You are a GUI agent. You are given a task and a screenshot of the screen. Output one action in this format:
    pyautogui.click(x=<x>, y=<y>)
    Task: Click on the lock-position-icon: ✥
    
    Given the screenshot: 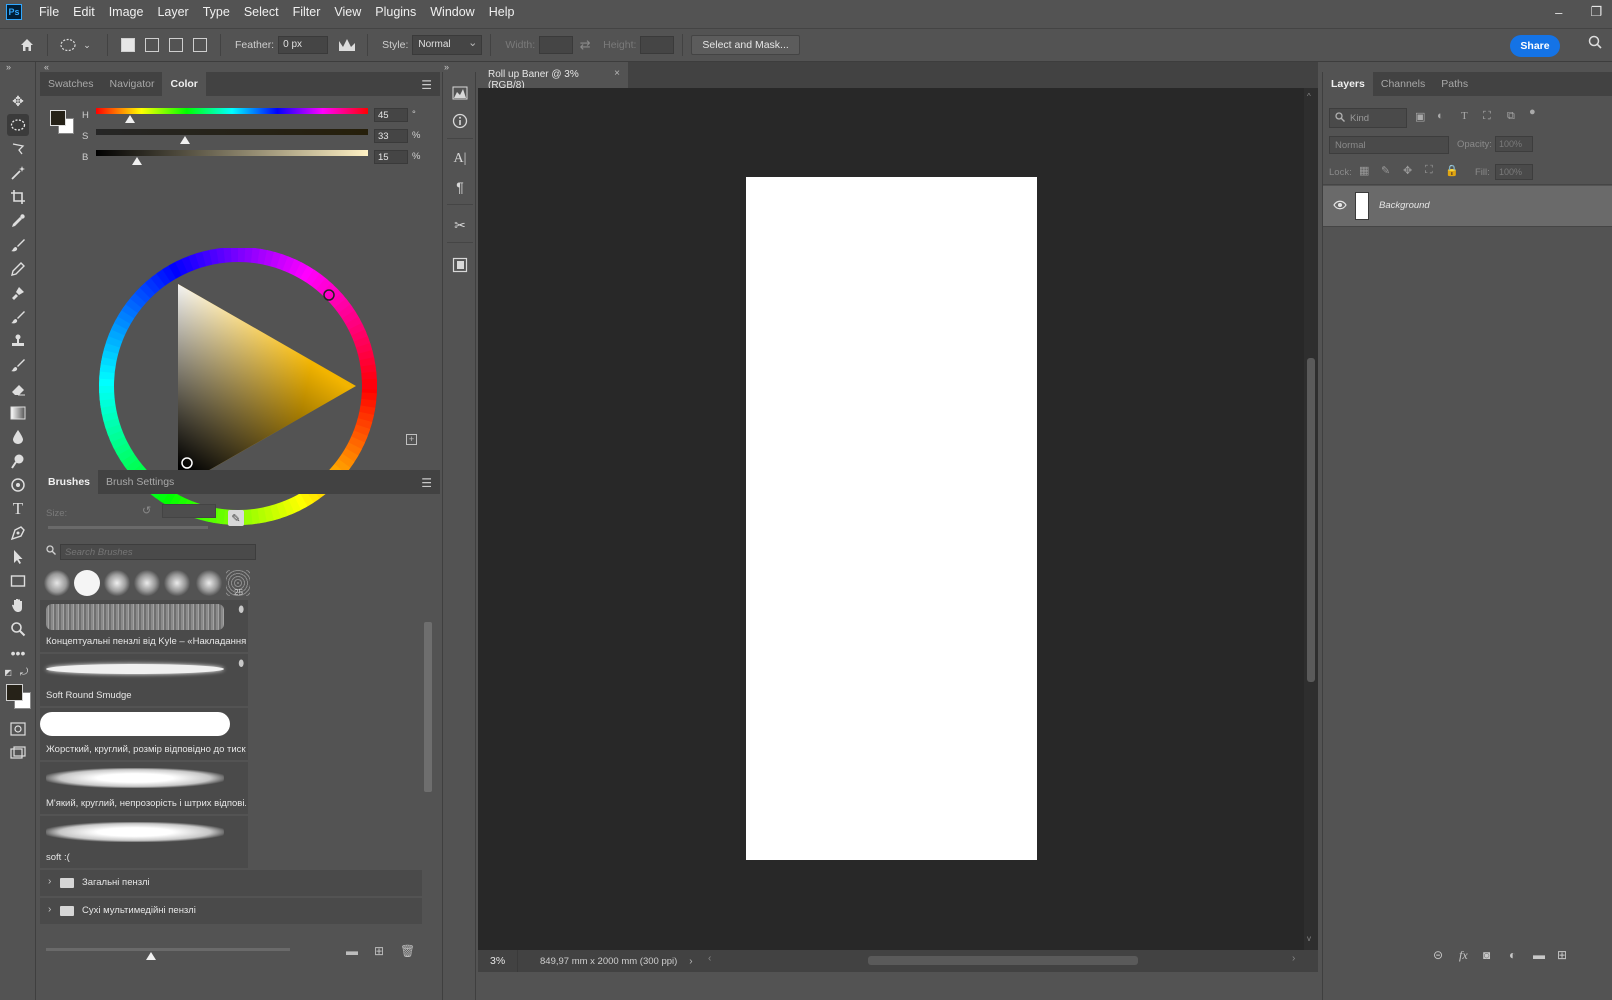 What is the action you would take?
    pyautogui.click(x=1407, y=170)
    